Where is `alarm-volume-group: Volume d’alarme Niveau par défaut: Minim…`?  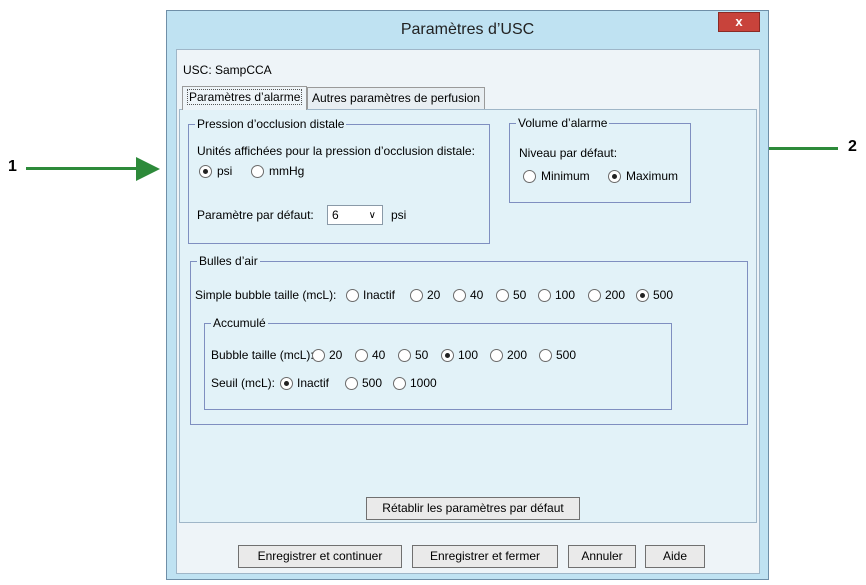 alarm-volume-group: Volume d’alarme Niveau par défaut: Minim… is located at coordinates (600, 159).